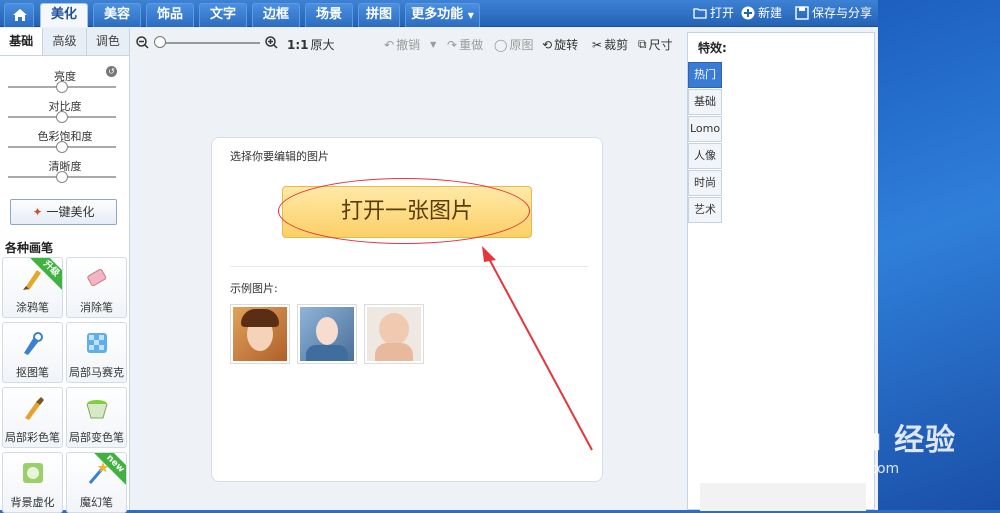  I want to click on effect-tab-hot: 热门, so click(705, 75).